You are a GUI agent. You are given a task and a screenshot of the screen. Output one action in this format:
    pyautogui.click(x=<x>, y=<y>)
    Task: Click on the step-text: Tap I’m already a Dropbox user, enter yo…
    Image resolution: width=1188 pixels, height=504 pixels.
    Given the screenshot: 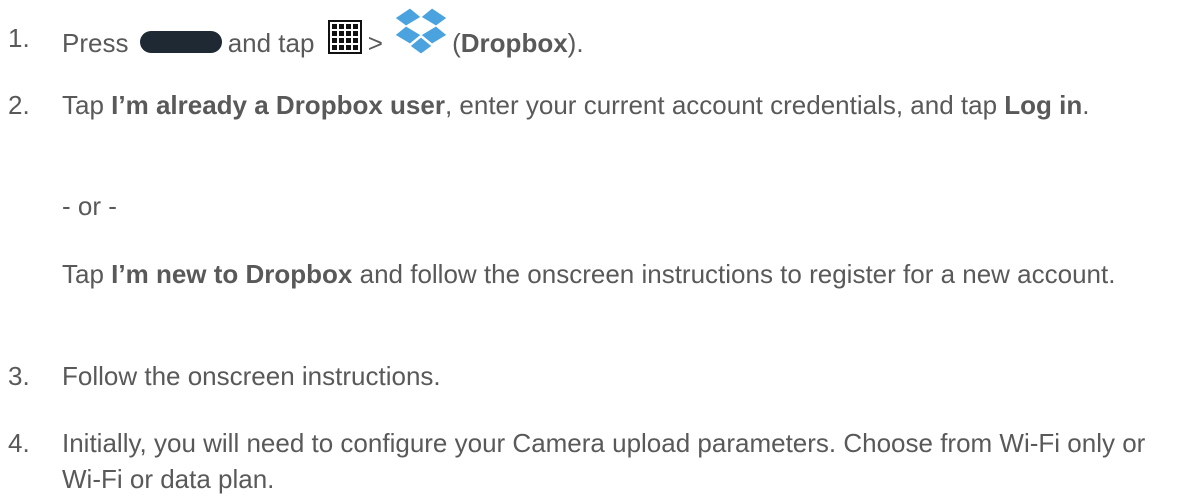 What is the action you would take?
    pyautogui.click(x=620, y=105)
    